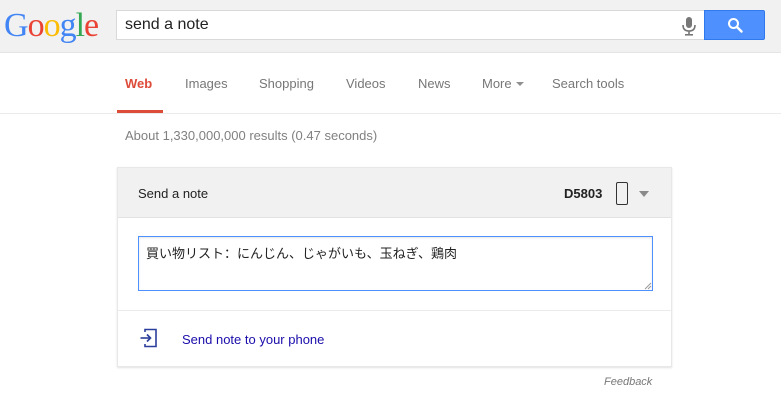 The width and height of the screenshot is (781, 401). Describe the element at coordinates (644, 194) in the screenshot. I see `device-dropdown-arrow` at that location.